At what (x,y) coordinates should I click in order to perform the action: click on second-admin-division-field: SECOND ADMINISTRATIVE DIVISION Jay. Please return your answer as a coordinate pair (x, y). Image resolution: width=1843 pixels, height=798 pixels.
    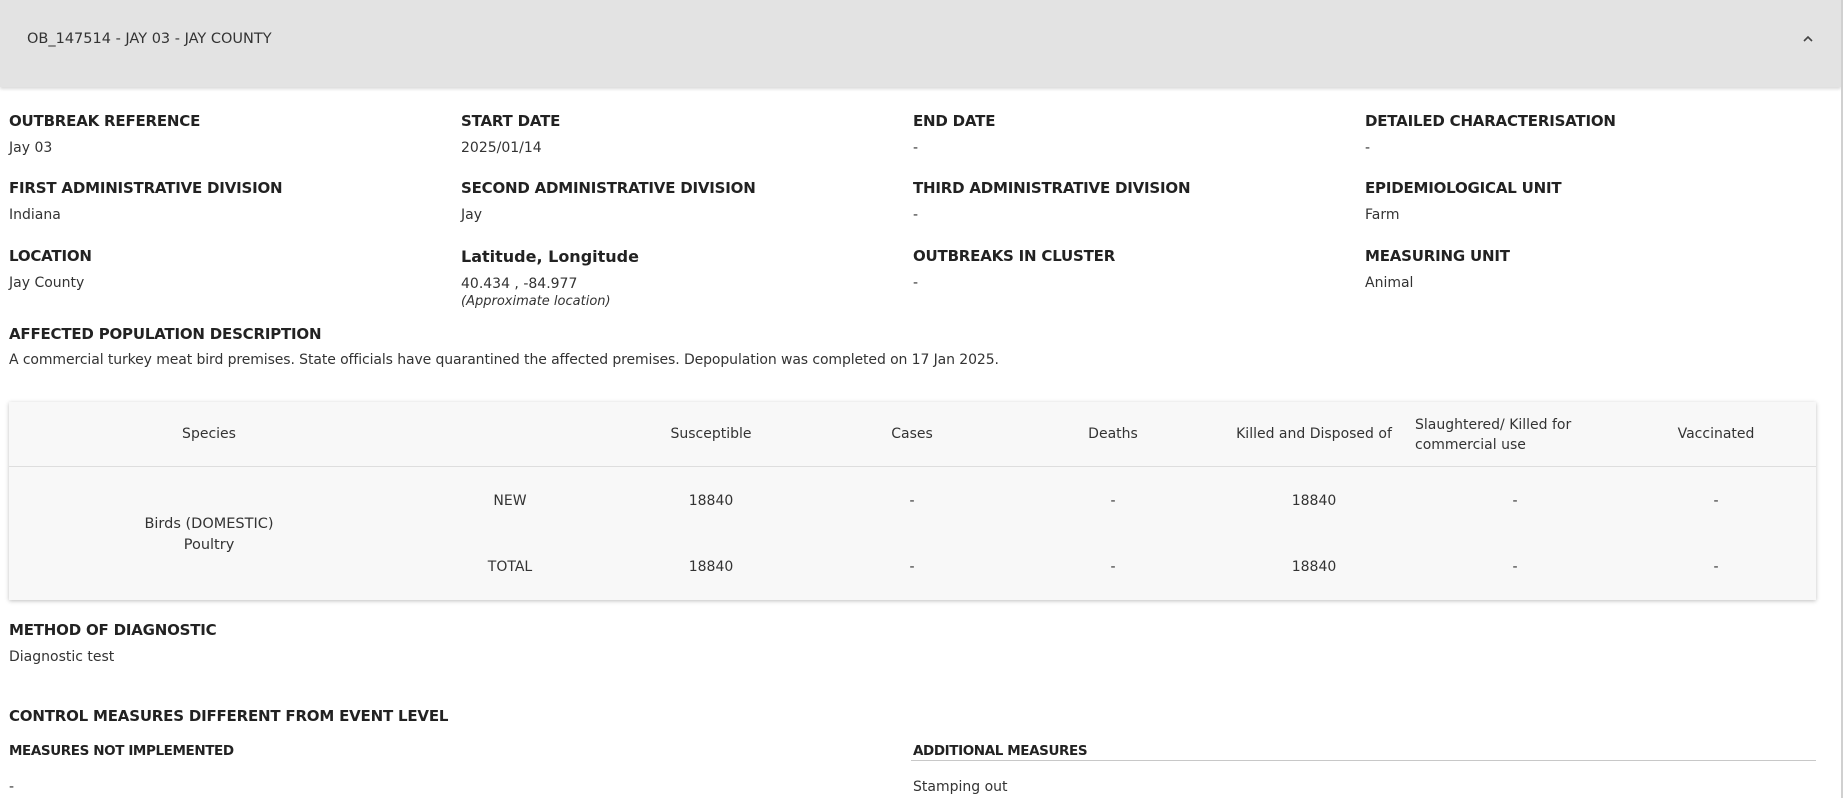
    Looking at the image, I should click on (608, 201).